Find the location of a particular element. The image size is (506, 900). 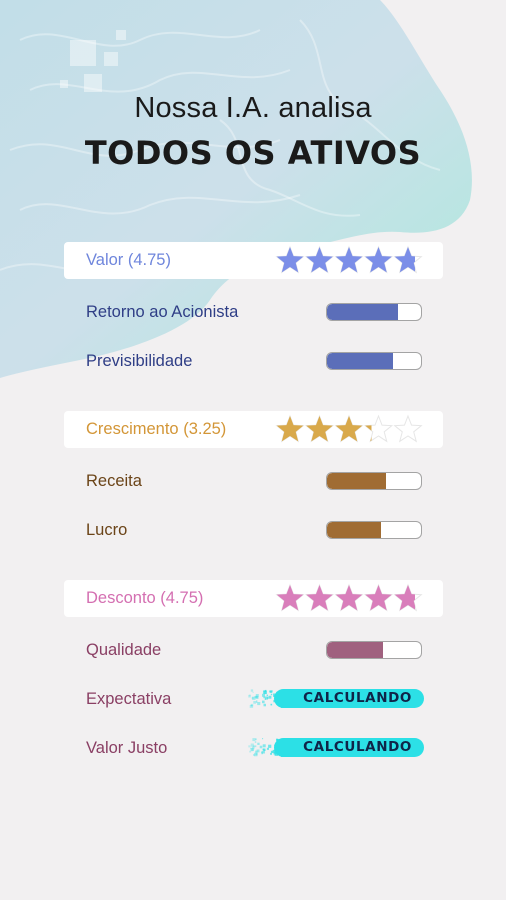

calculating-text-valor-justo: CALCULANDO is located at coordinates (357, 747).